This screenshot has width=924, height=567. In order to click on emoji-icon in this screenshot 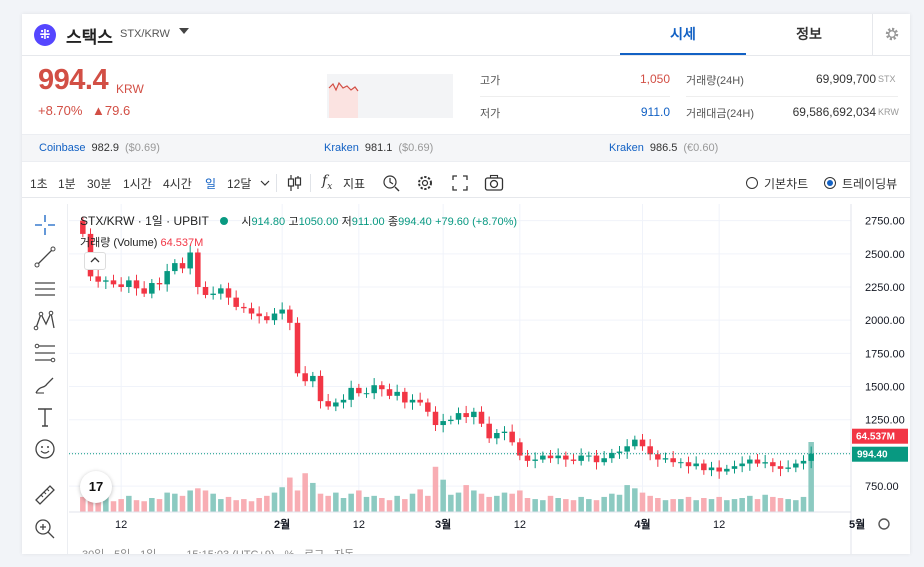, I will do `click(45, 449)`.